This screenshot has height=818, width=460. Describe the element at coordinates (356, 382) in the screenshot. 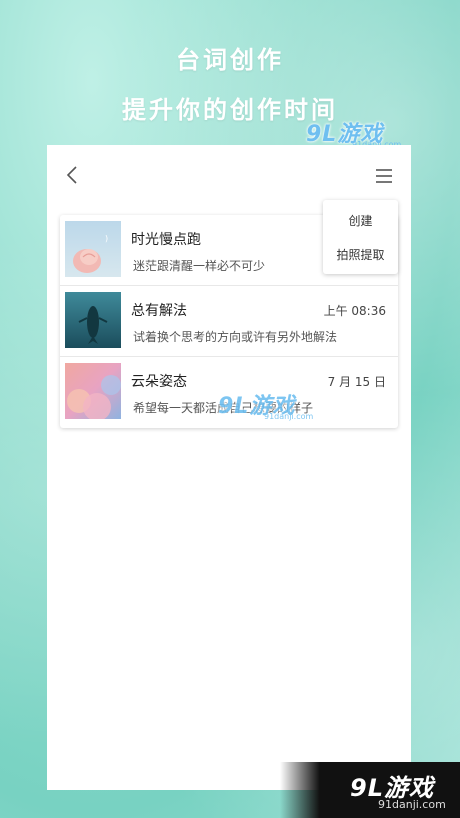

I see `entry-time: 7 月 15 日` at that location.